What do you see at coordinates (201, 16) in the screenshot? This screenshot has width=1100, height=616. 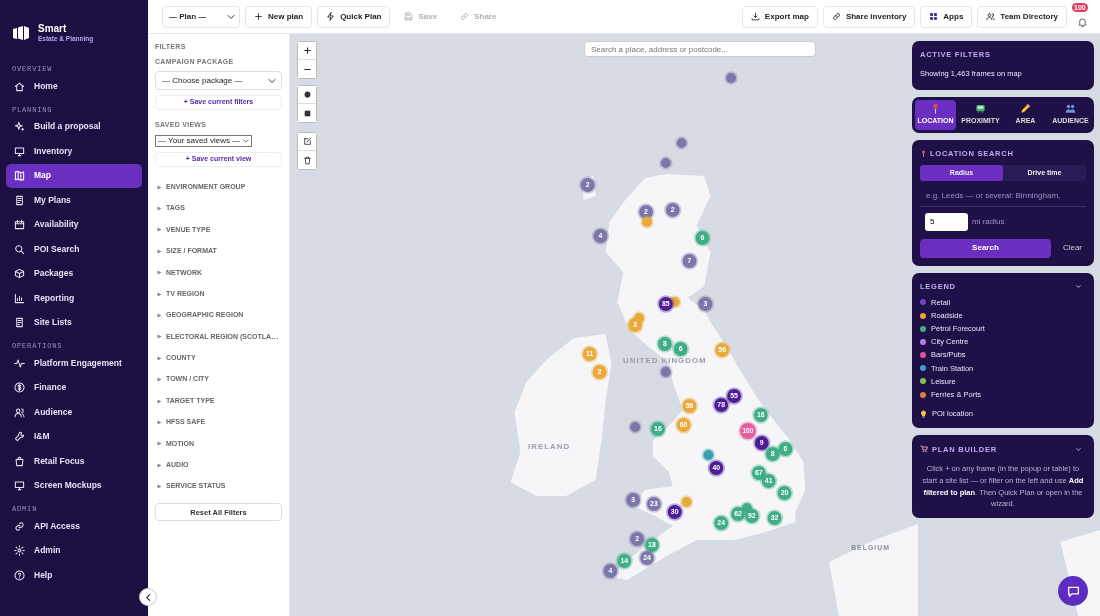 I see `plan-select: — Plan —` at bounding box center [201, 16].